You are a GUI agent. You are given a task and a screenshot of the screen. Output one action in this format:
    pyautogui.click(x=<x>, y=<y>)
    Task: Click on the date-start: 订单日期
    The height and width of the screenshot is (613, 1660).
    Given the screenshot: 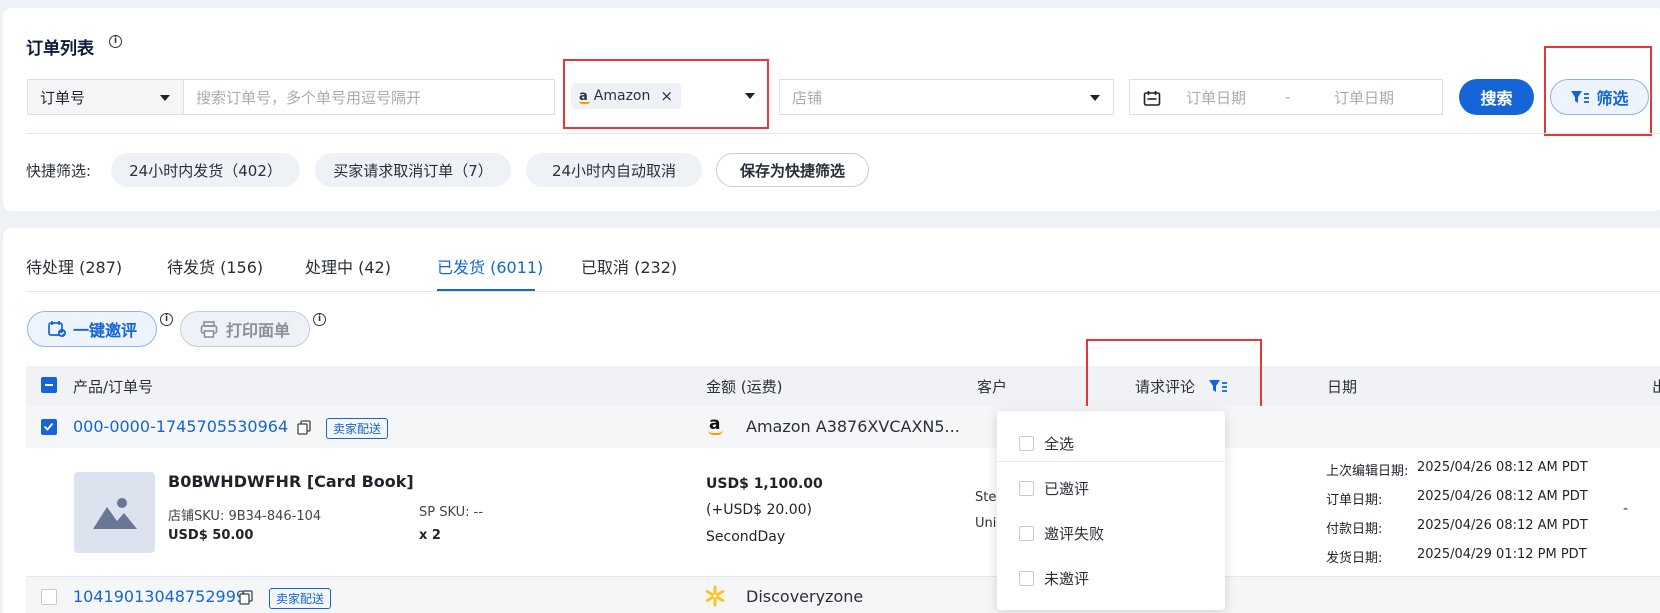 What is the action you would take?
    pyautogui.click(x=1216, y=97)
    